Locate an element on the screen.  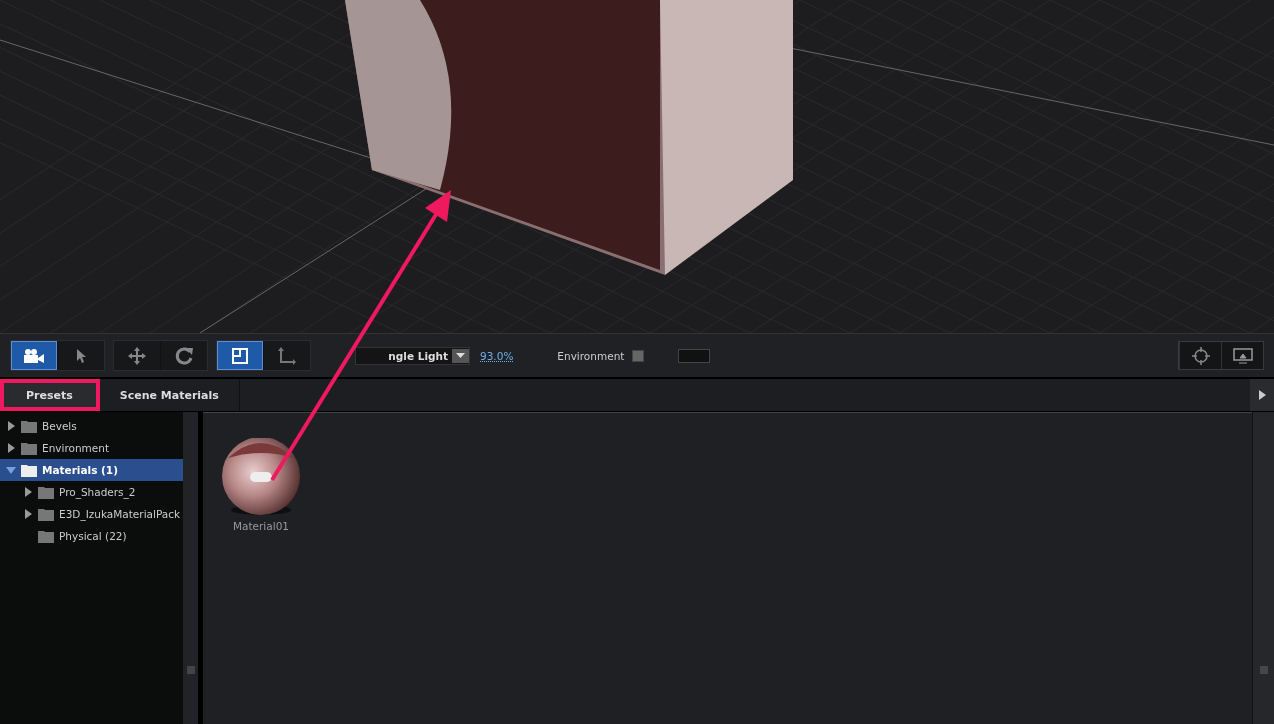
camera-icon is located at coordinates (34, 355).